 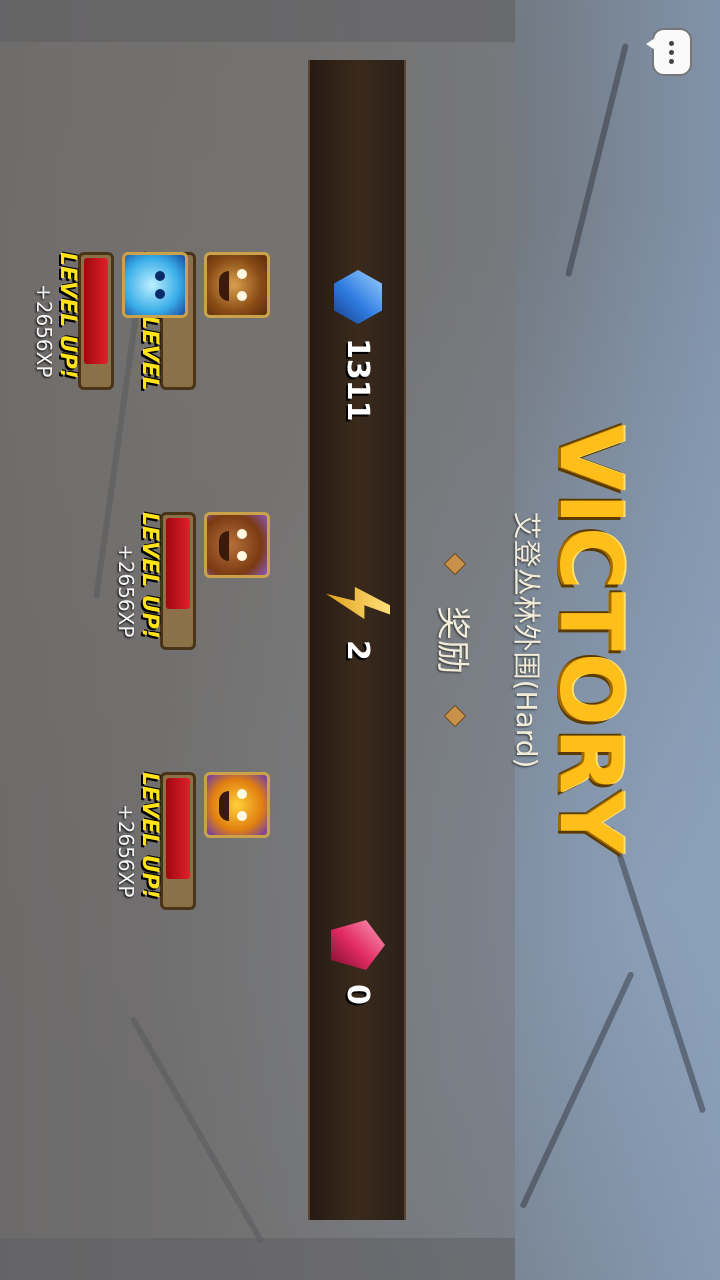 I want to click on reward-energy: 2, so click(x=358, y=620).